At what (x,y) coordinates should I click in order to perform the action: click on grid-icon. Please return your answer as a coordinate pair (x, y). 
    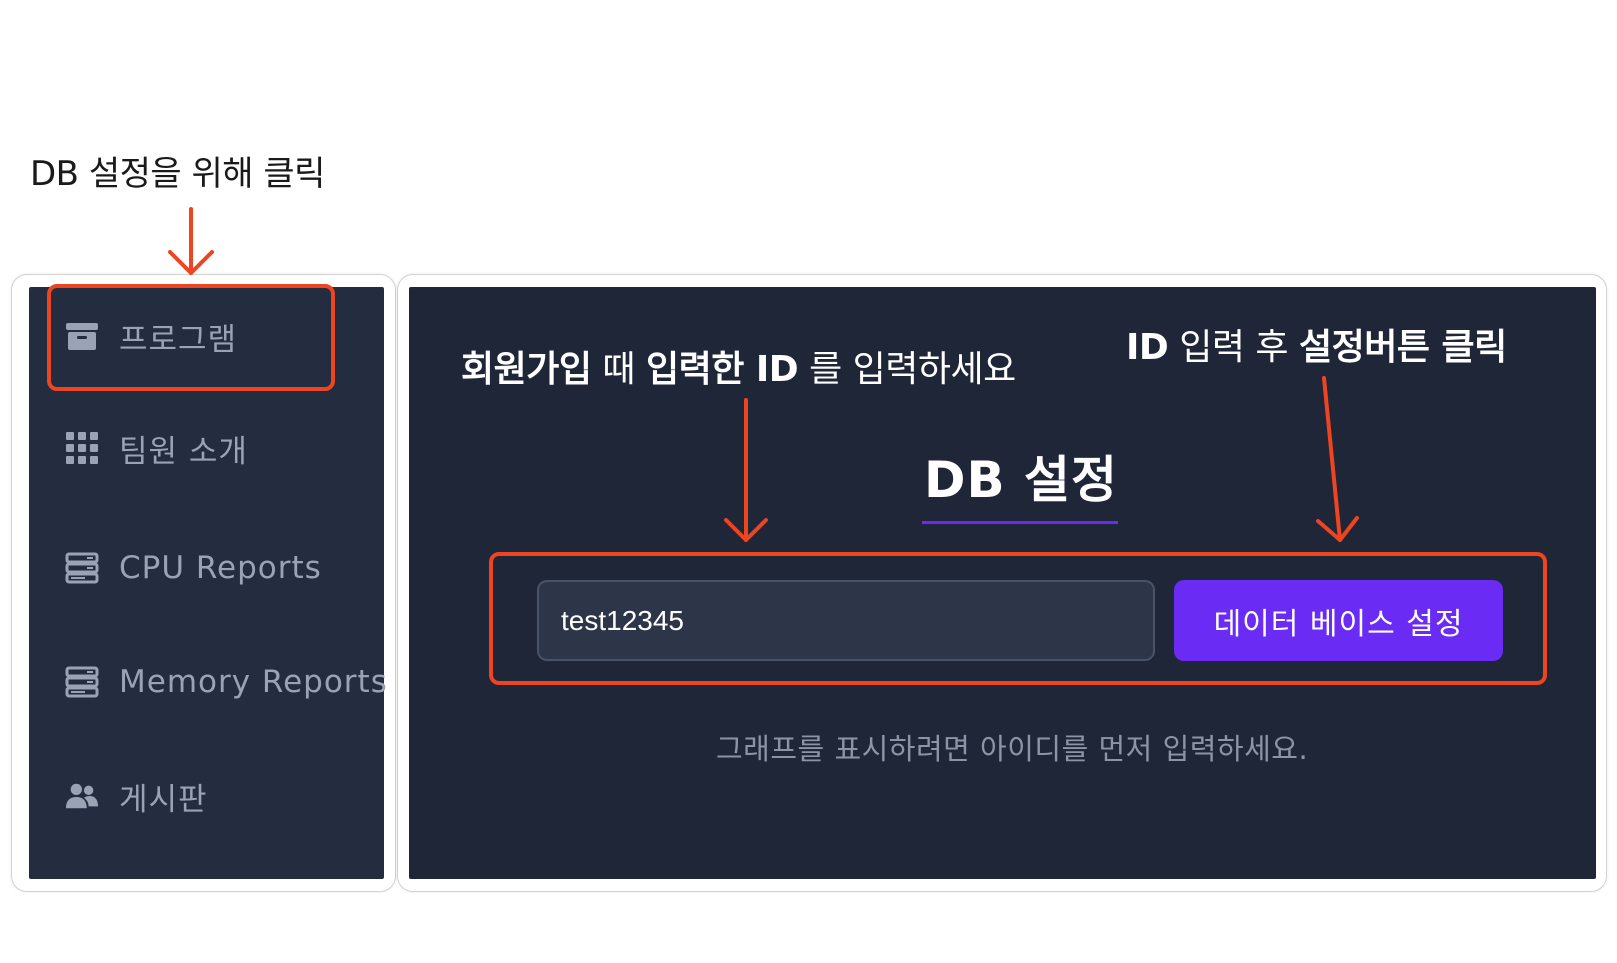
    Looking at the image, I should click on (82, 448).